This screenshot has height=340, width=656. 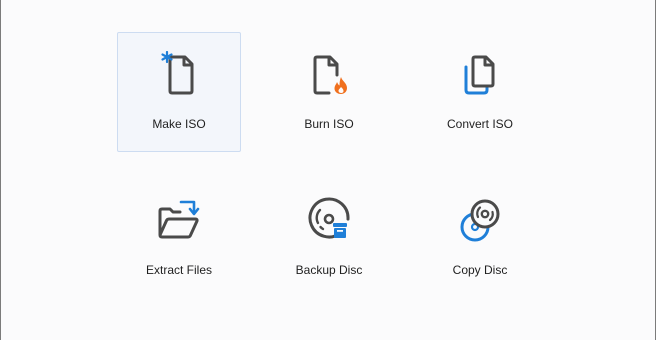 I want to click on convert-iso-button: Convert ISO, so click(x=480, y=92).